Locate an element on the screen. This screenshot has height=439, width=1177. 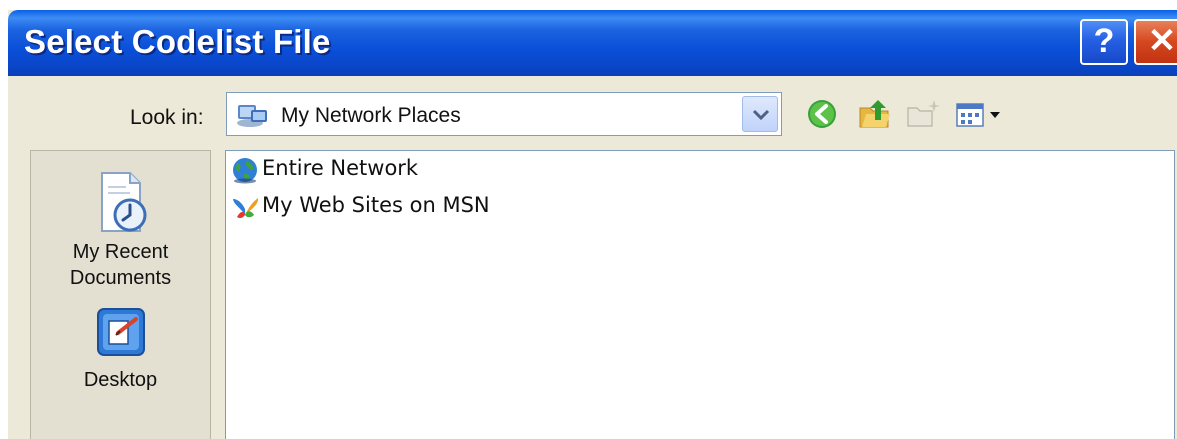
look-in-dropdown: My Network Places is located at coordinates (504, 114).